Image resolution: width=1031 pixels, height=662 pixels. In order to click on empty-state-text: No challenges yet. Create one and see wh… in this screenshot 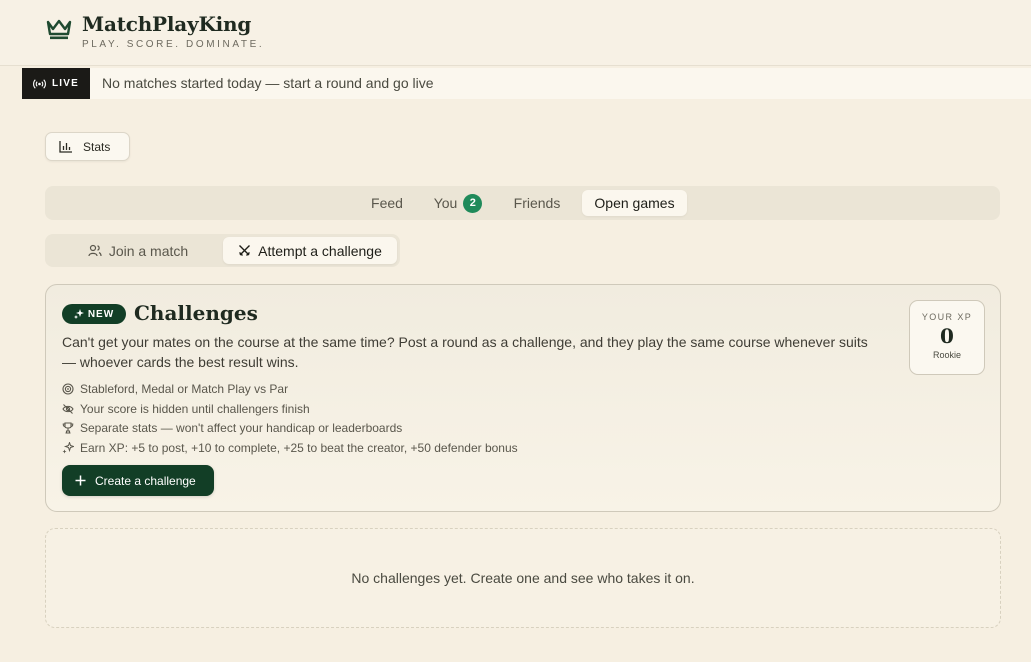, I will do `click(523, 578)`.